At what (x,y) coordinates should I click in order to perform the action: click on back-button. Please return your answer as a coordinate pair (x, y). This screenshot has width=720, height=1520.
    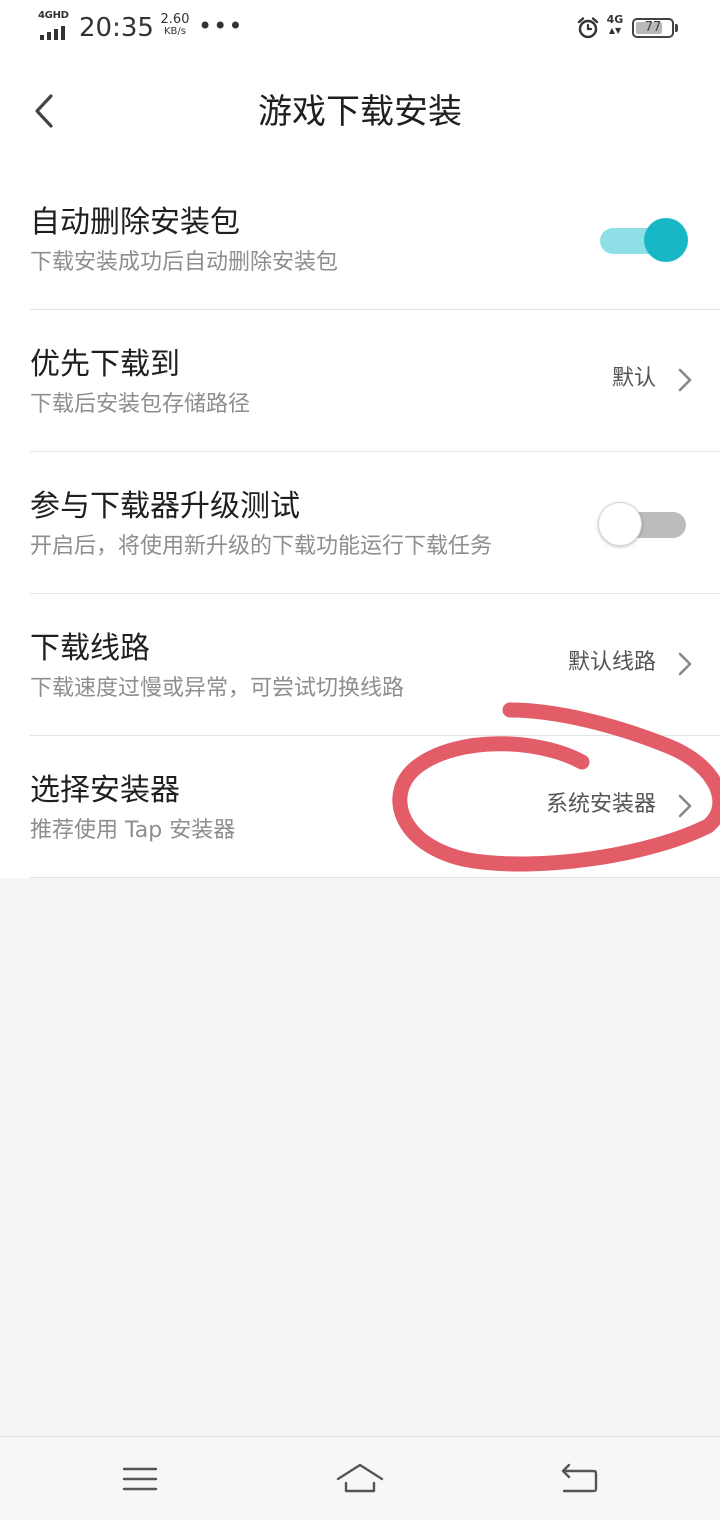
    Looking at the image, I should click on (45, 111).